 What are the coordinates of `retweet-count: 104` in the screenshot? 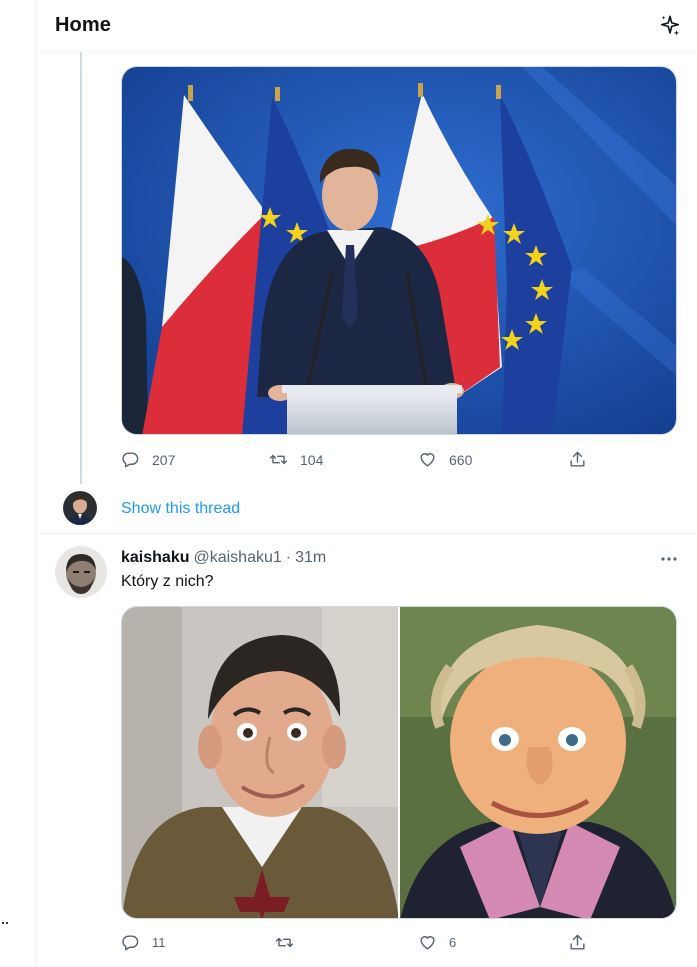 It's located at (312, 459).